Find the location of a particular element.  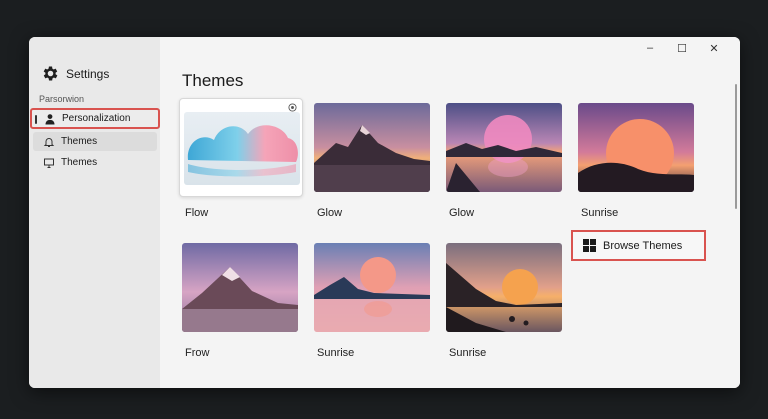

theme-tile-glow-mountain: Glow is located at coordinates (373, 161).